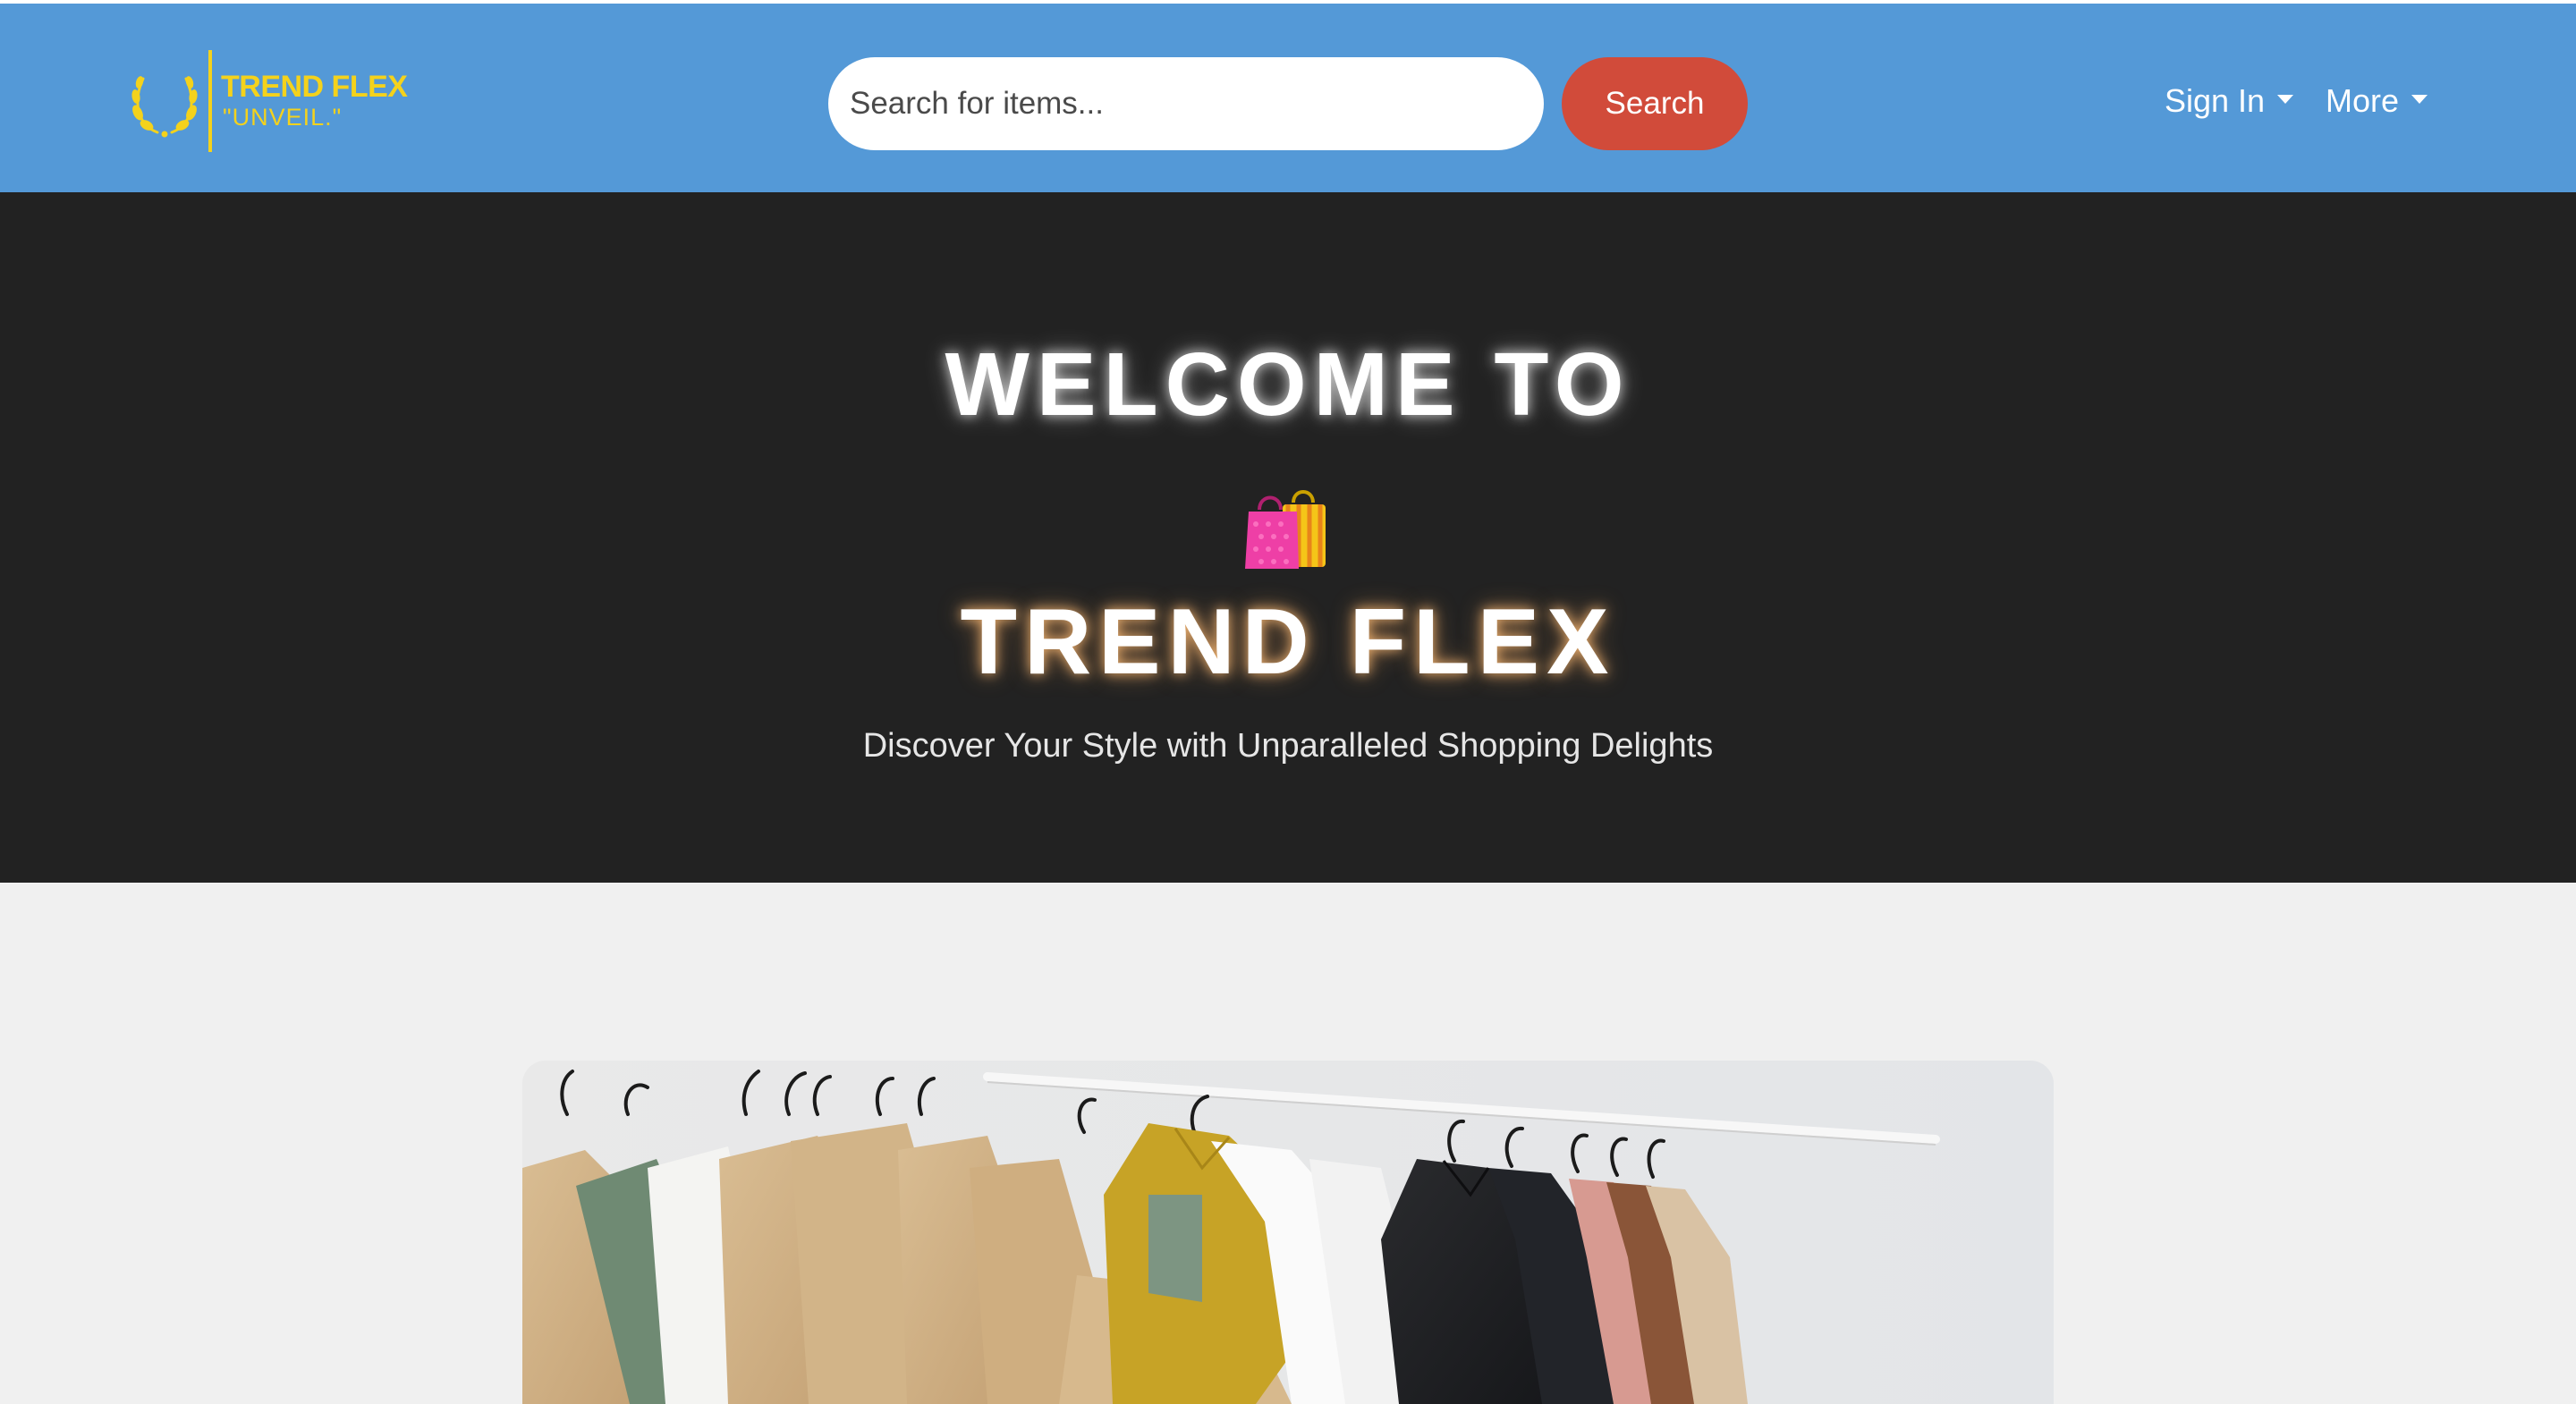 This screenshot has width=2576, height=1404. What do you see at coordinates (1186, 104) in the screenshot?
I see `search-input` at bounding box center [1186, 104].